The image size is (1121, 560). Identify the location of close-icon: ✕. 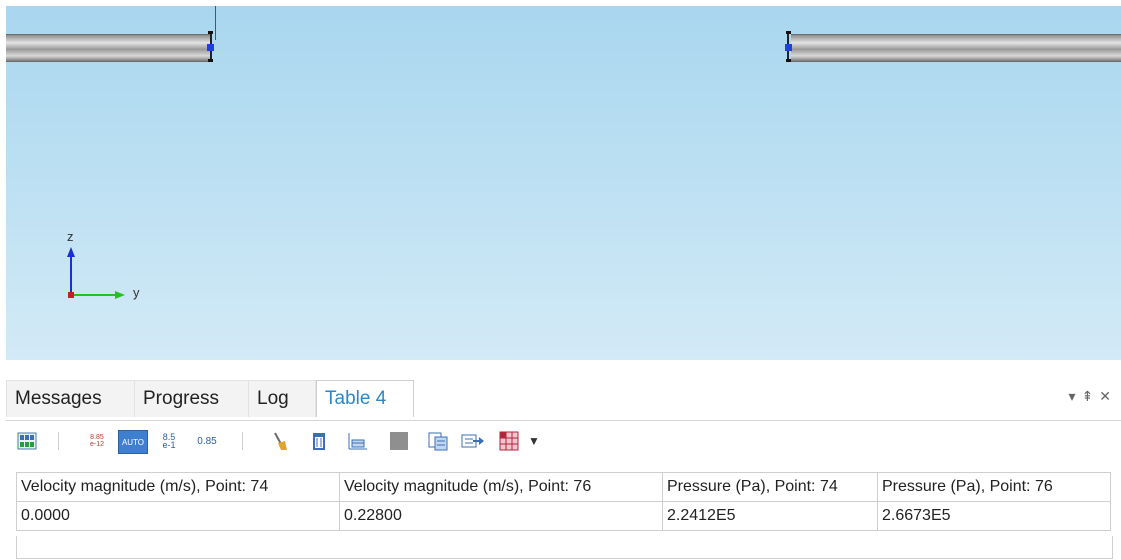
(1108, 396).